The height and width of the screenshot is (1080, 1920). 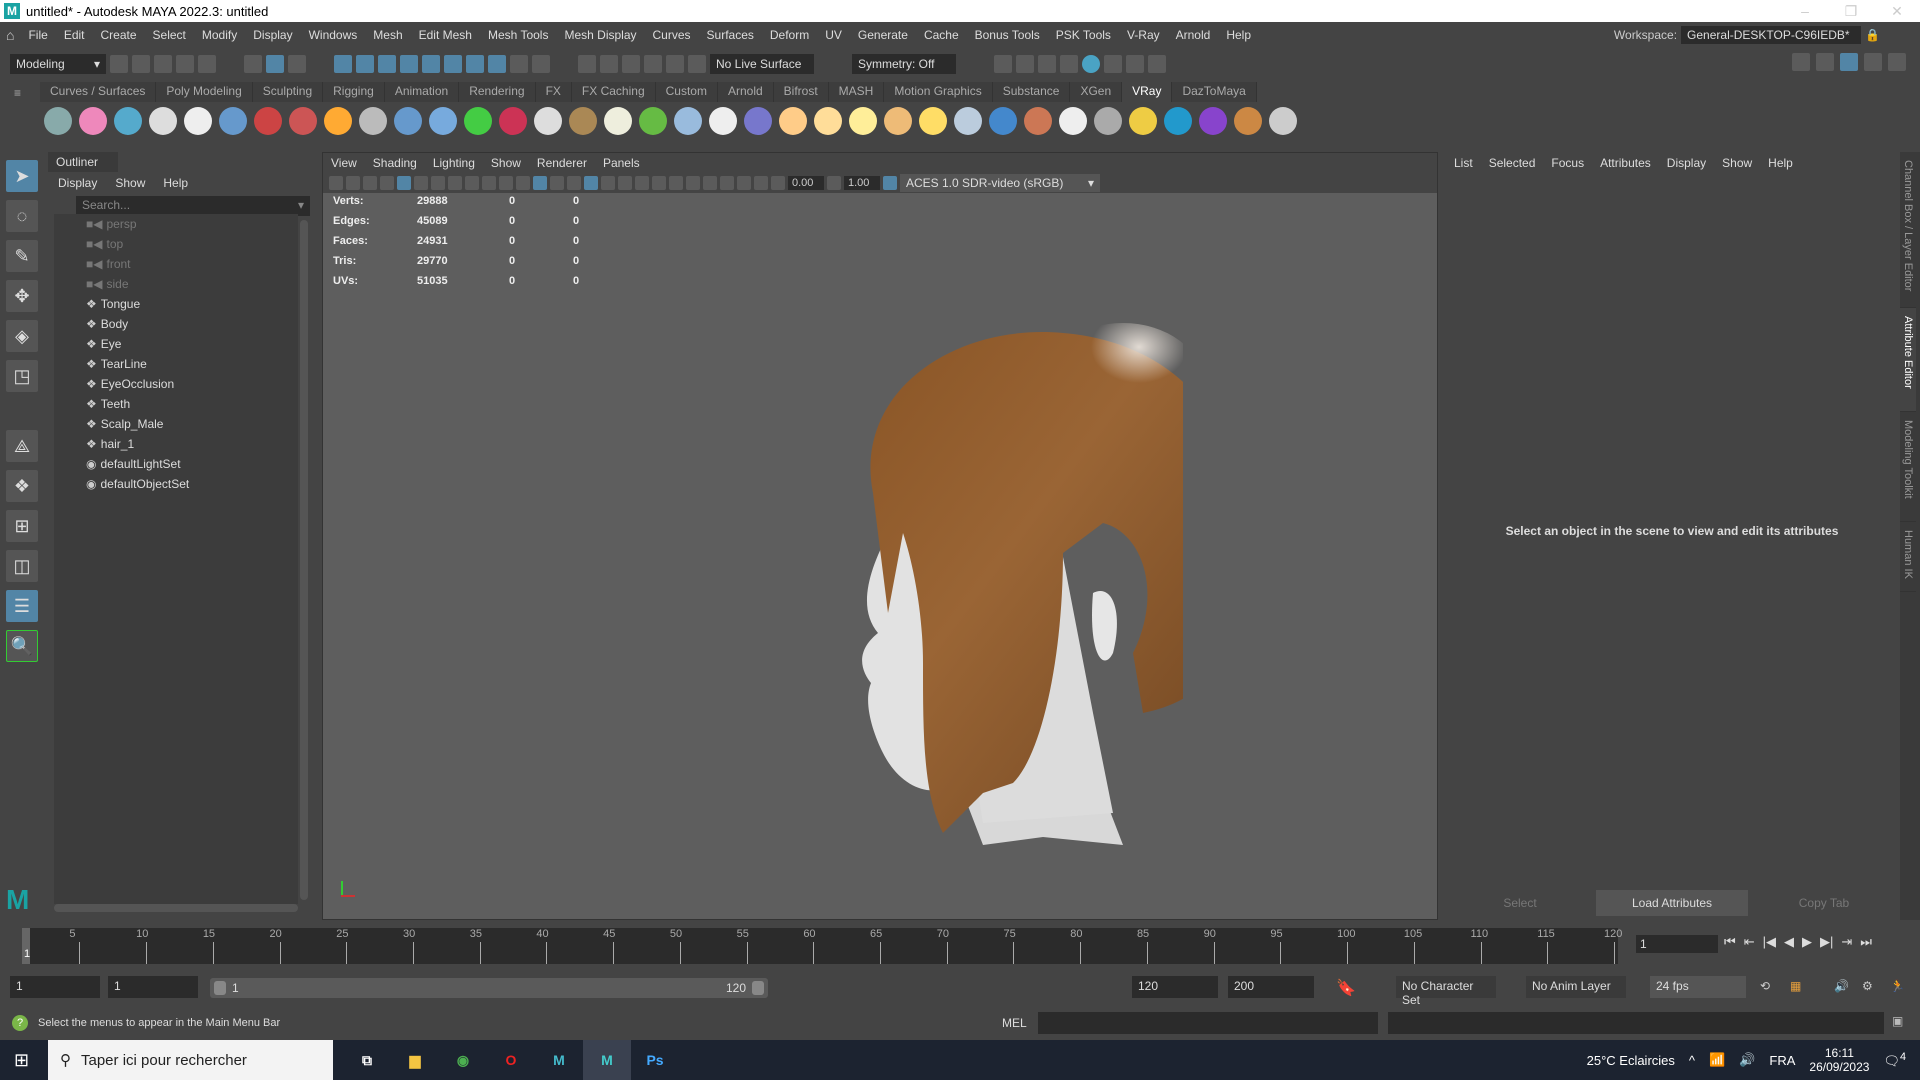 I want to click on grid-icon, so click(x=404, y=183).